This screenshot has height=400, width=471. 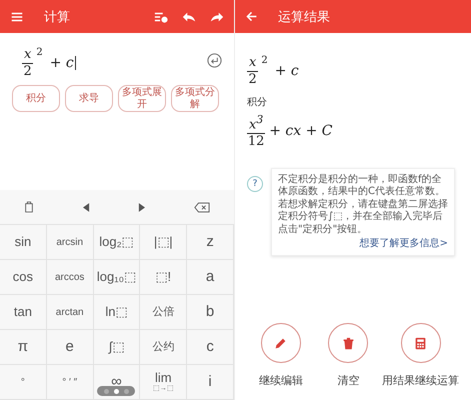 I want to click on action-chip: 积分, so click(x=36, y=98).